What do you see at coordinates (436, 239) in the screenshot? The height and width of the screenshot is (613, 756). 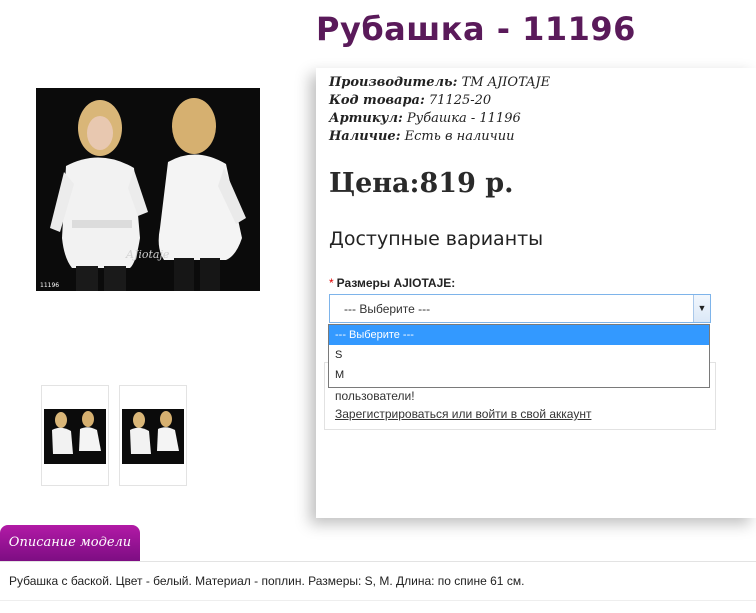 I see `variants-heading: Доступные варианты` at bounding box center [436, 239].